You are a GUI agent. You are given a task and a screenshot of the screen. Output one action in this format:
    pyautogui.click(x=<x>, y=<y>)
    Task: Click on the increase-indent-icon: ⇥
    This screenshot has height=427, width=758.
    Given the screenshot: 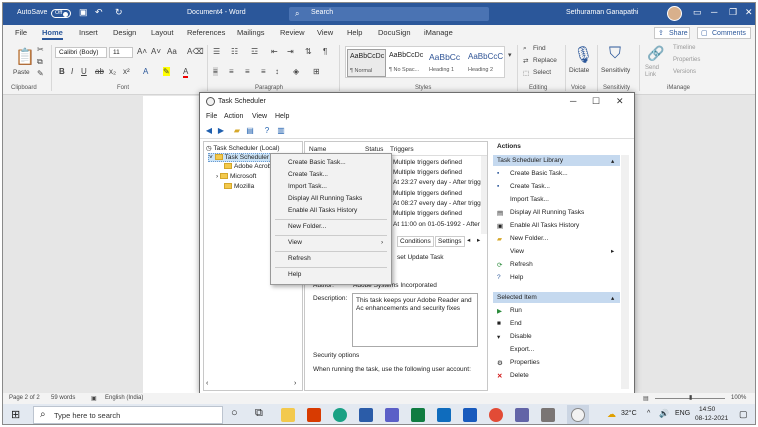 What is the action you would take?
    pyautogui.click(x=290, y=51)
    